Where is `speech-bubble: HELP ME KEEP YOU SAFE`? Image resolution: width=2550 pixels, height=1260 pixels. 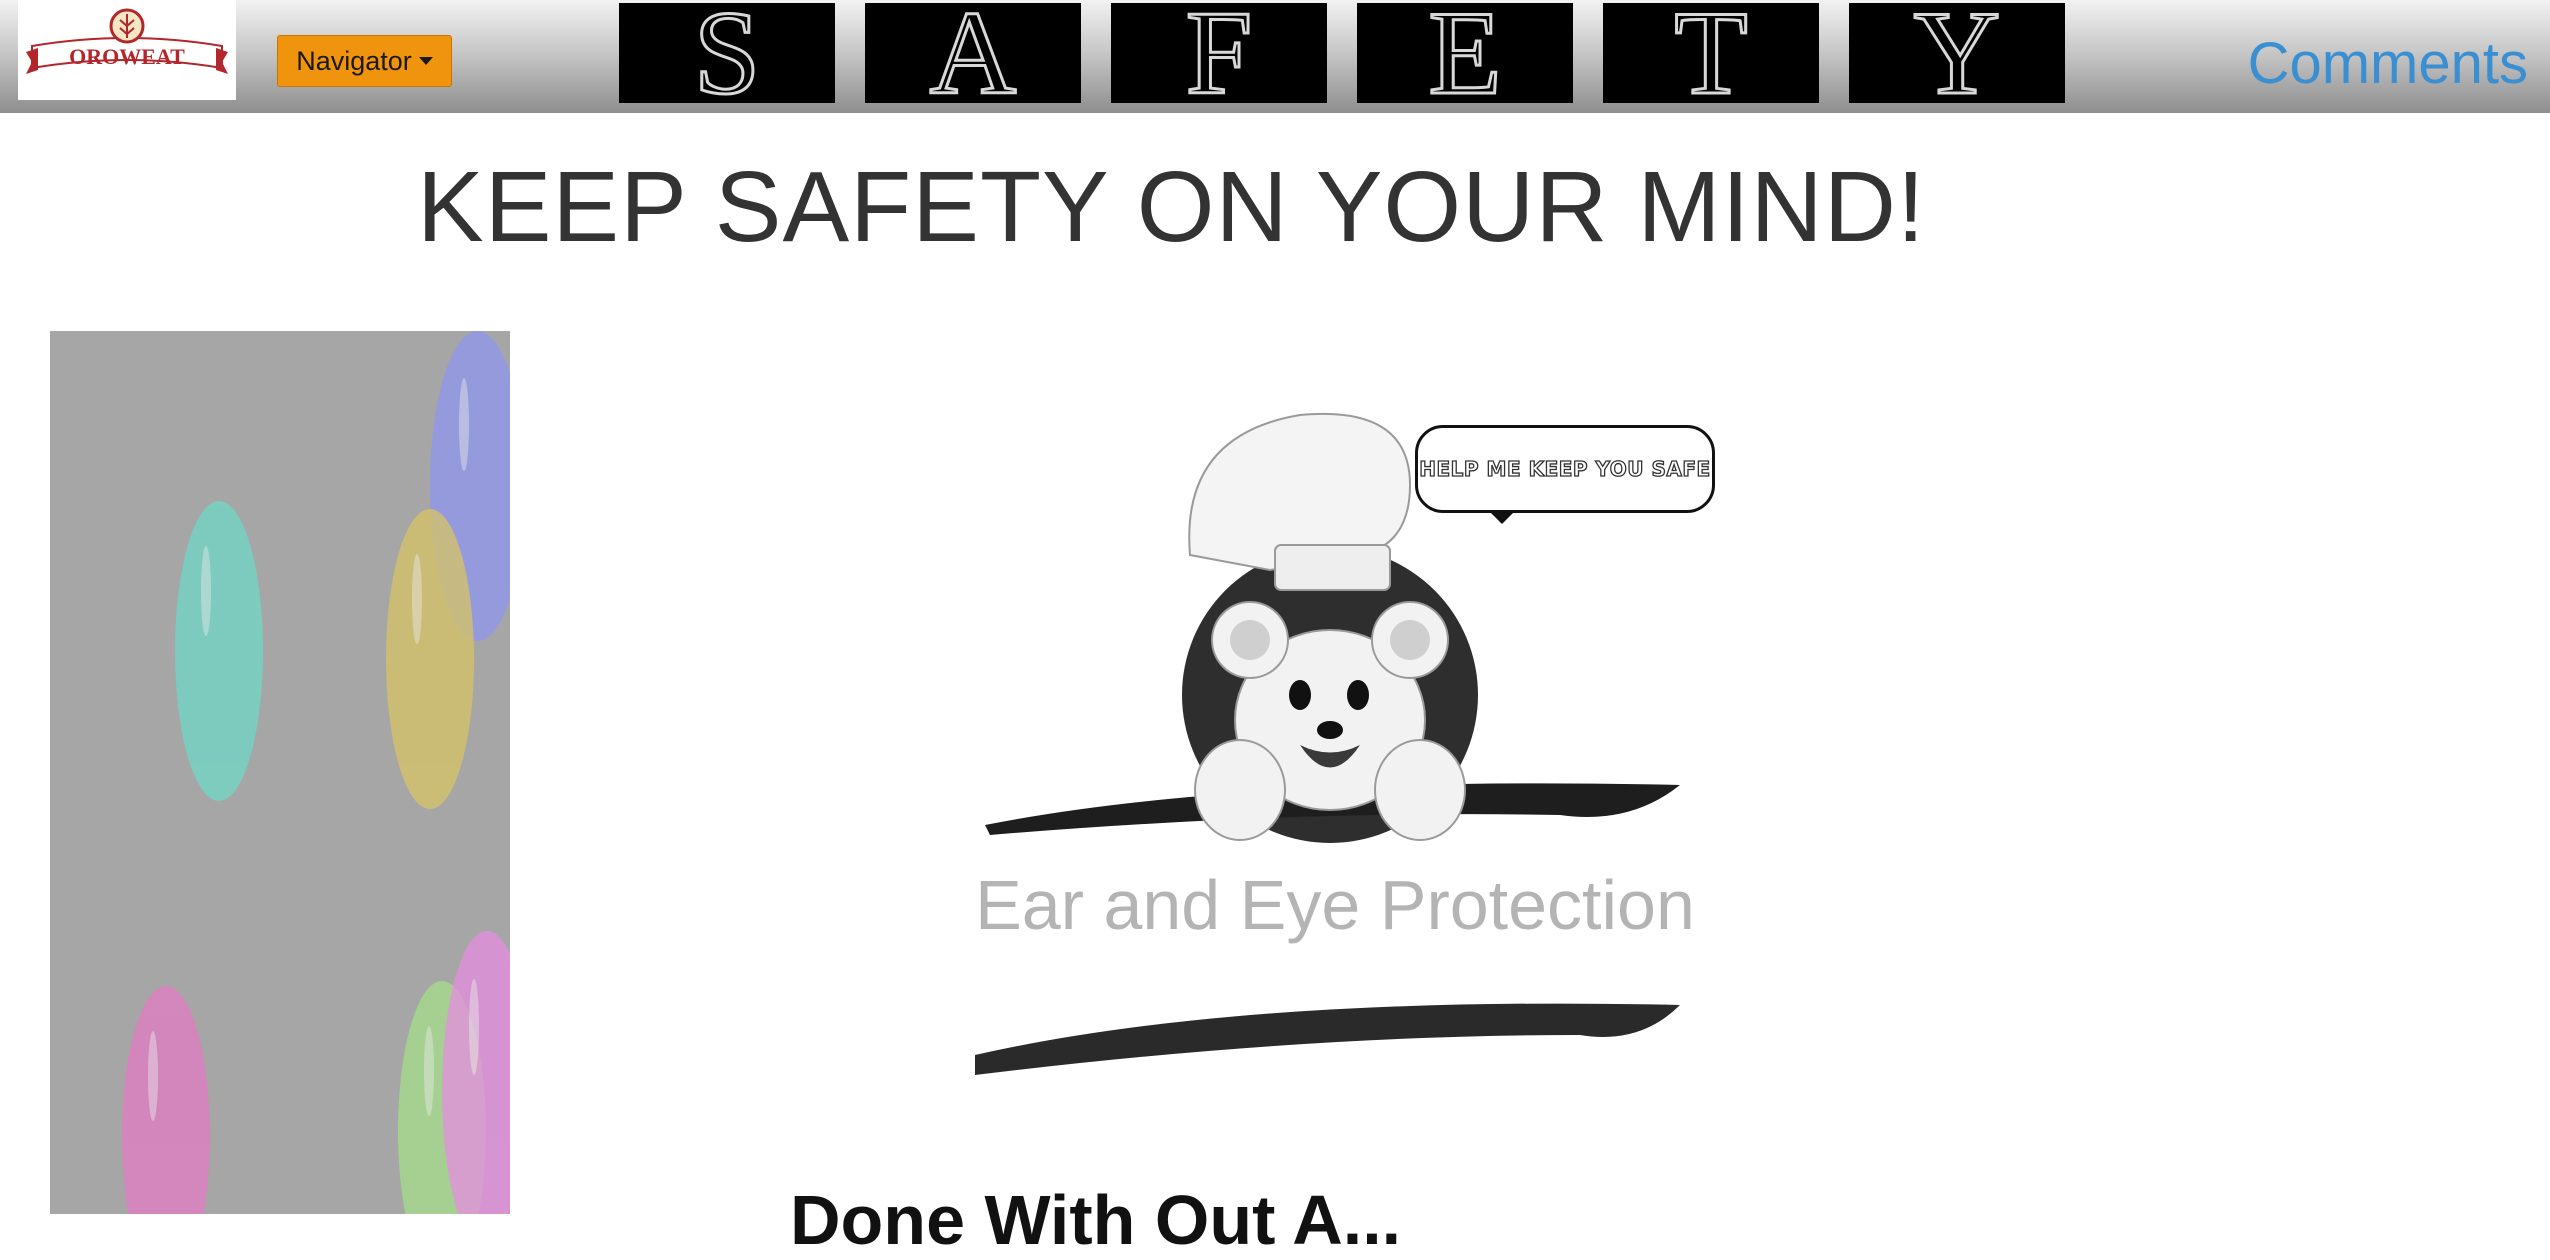 speech-bubble: HELP ME KEEP YOU SAFE is located at coordinates (1565, 474).